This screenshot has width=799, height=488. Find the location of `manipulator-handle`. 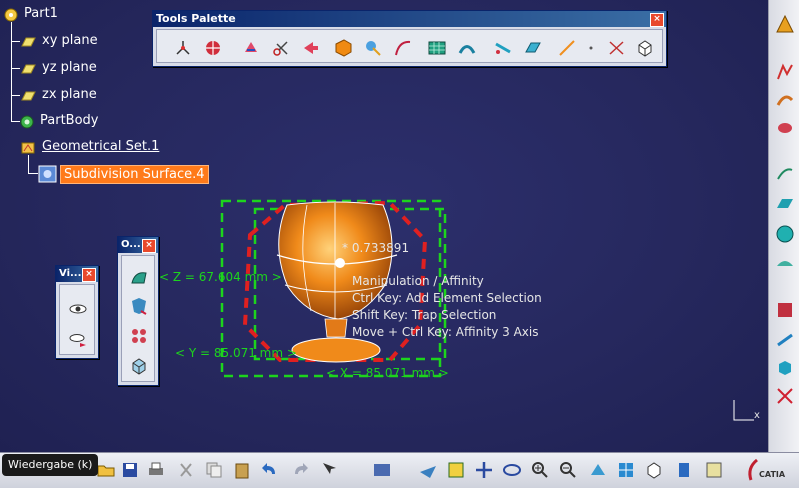

manipulator-handle is located at coordinates (340, 263).